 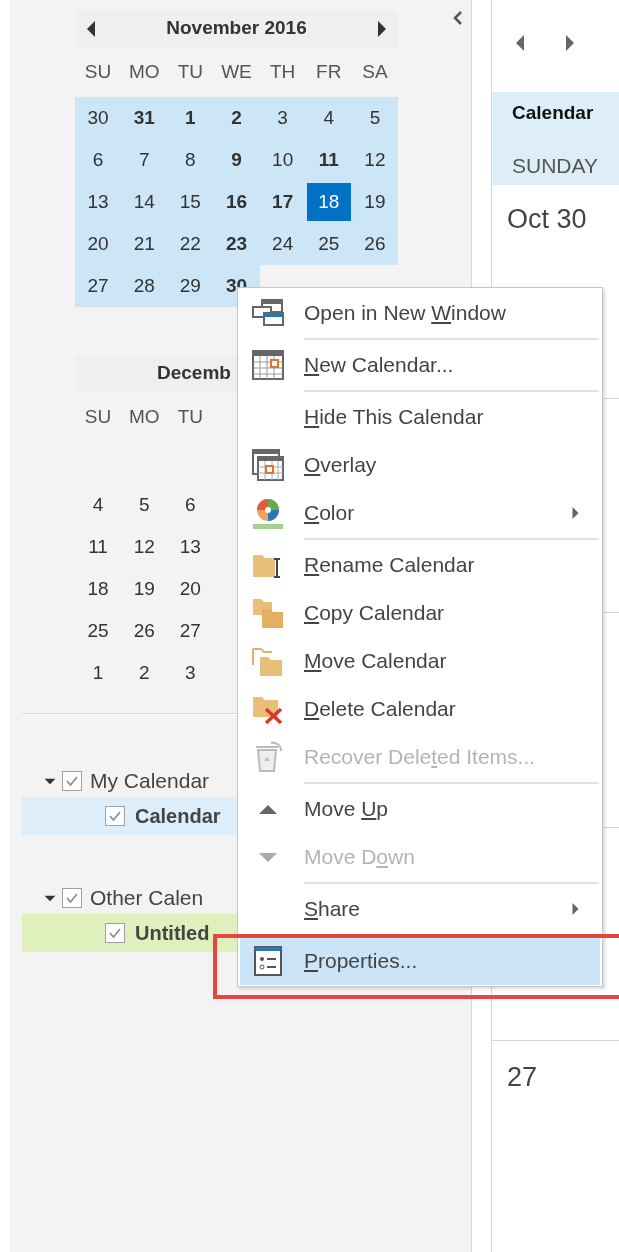 I want to click on group-label: Other Calen, so click(x=147, y=898).